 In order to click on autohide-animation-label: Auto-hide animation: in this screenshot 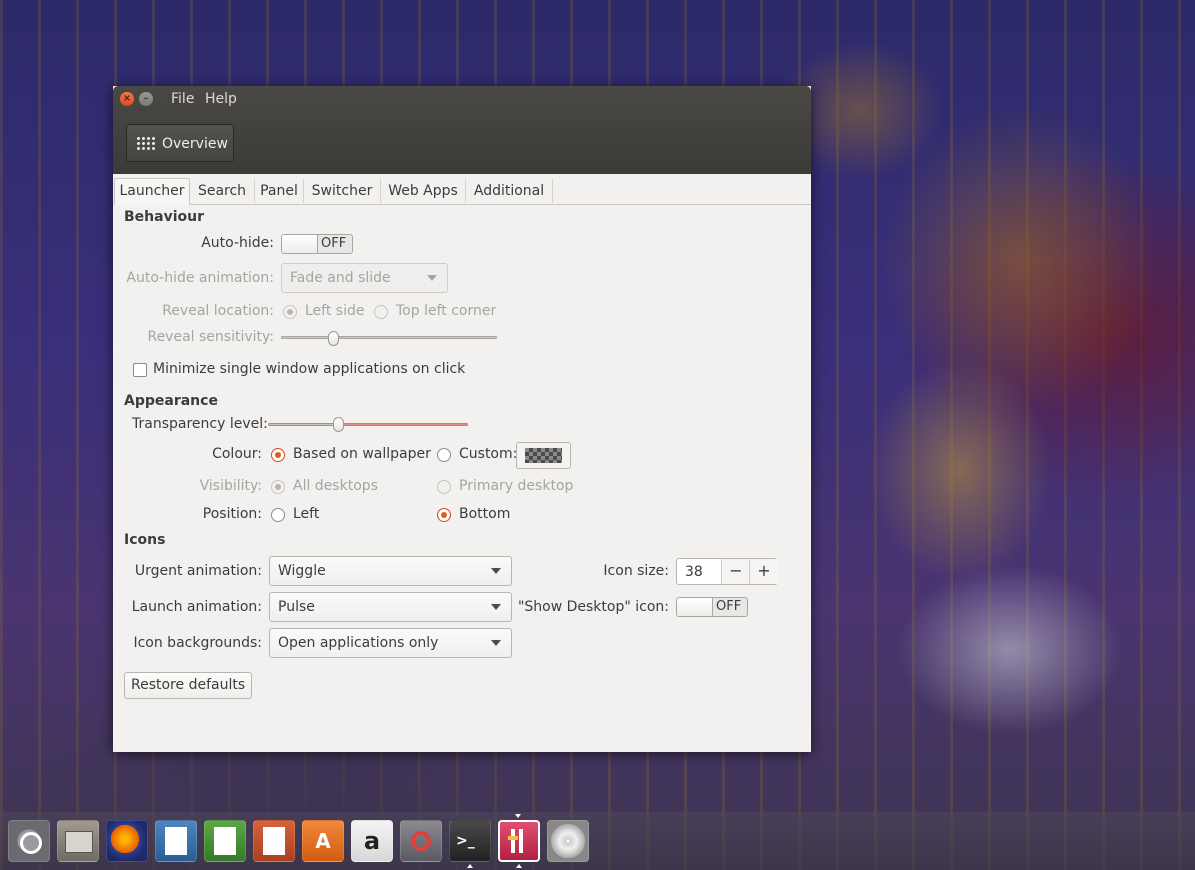, I will do `click(200, 278)`.